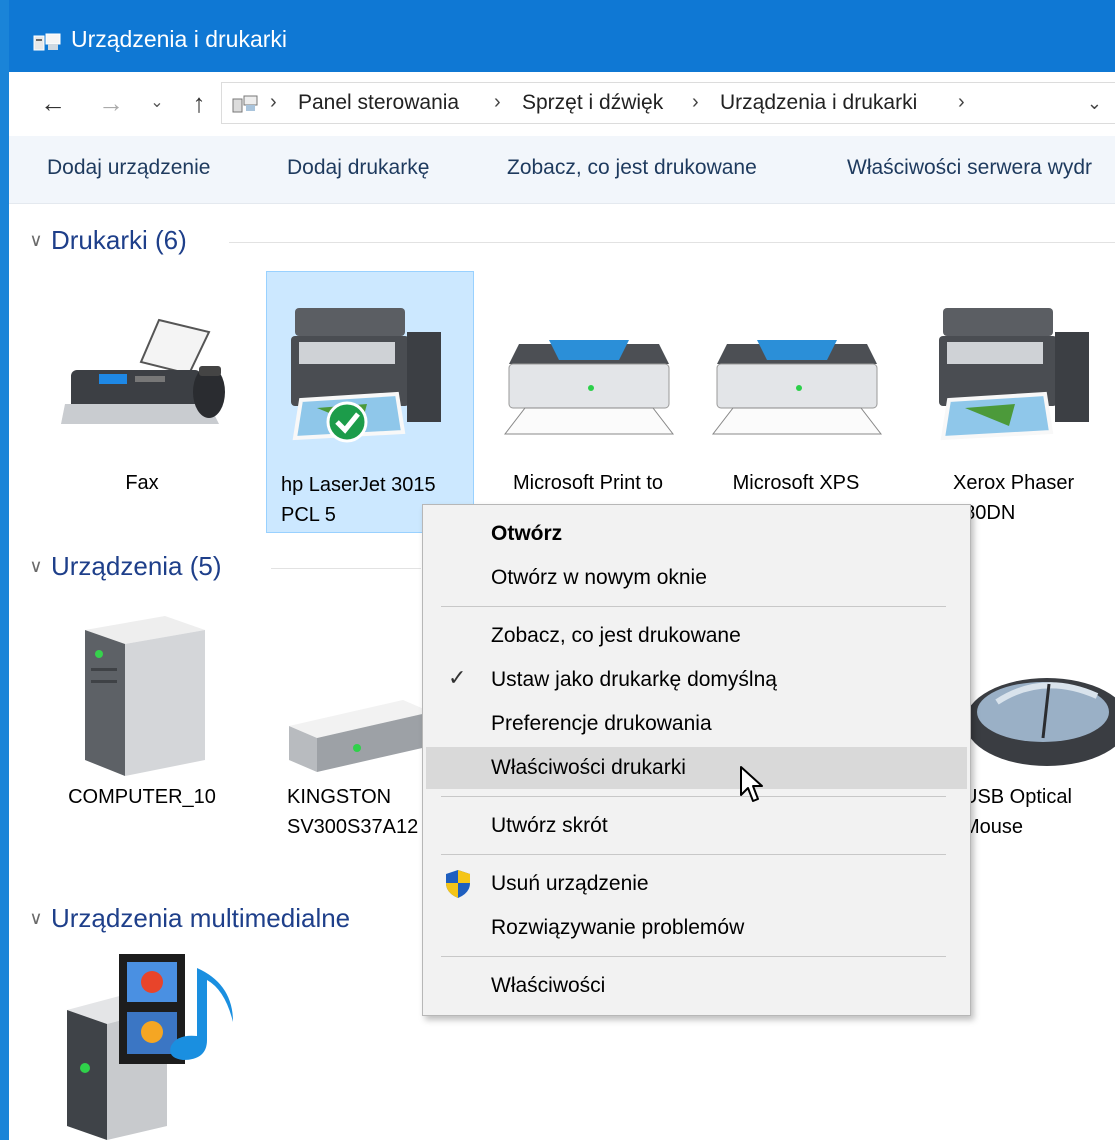 This screenshot has width=1115, height=1140. What do you see at coordinates (562, 36) in the screenshot?
I see `title-bar: Urządzenia i drukarki` at bounding box center [562, 36].